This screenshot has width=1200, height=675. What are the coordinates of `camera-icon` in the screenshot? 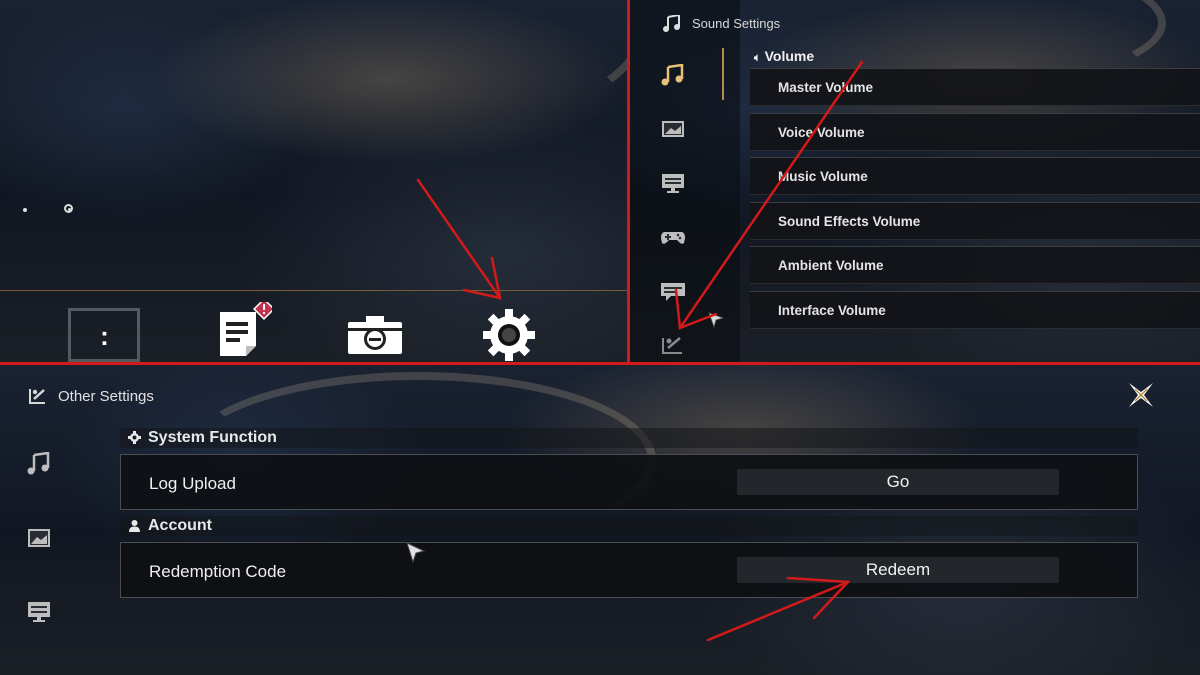 It's located at (375, 335).